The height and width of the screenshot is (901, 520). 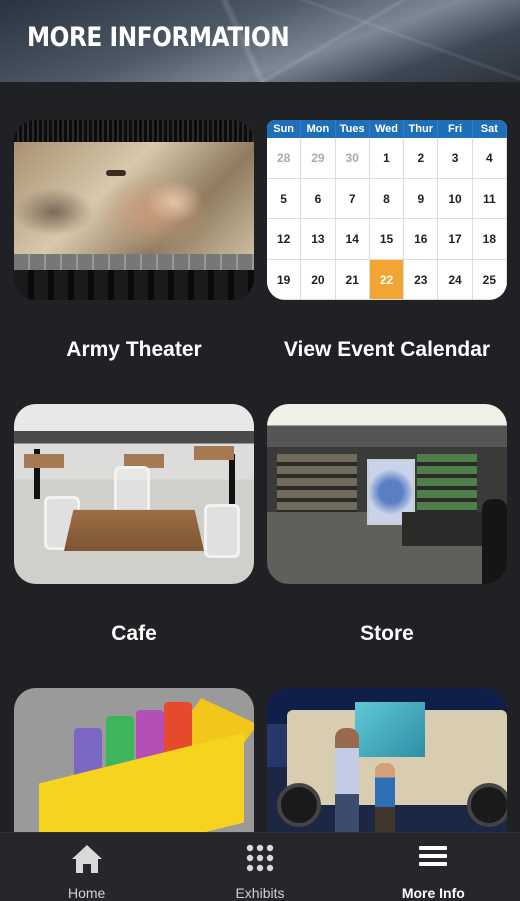 I want to click on crayons-image, so click(x=134, y=760).